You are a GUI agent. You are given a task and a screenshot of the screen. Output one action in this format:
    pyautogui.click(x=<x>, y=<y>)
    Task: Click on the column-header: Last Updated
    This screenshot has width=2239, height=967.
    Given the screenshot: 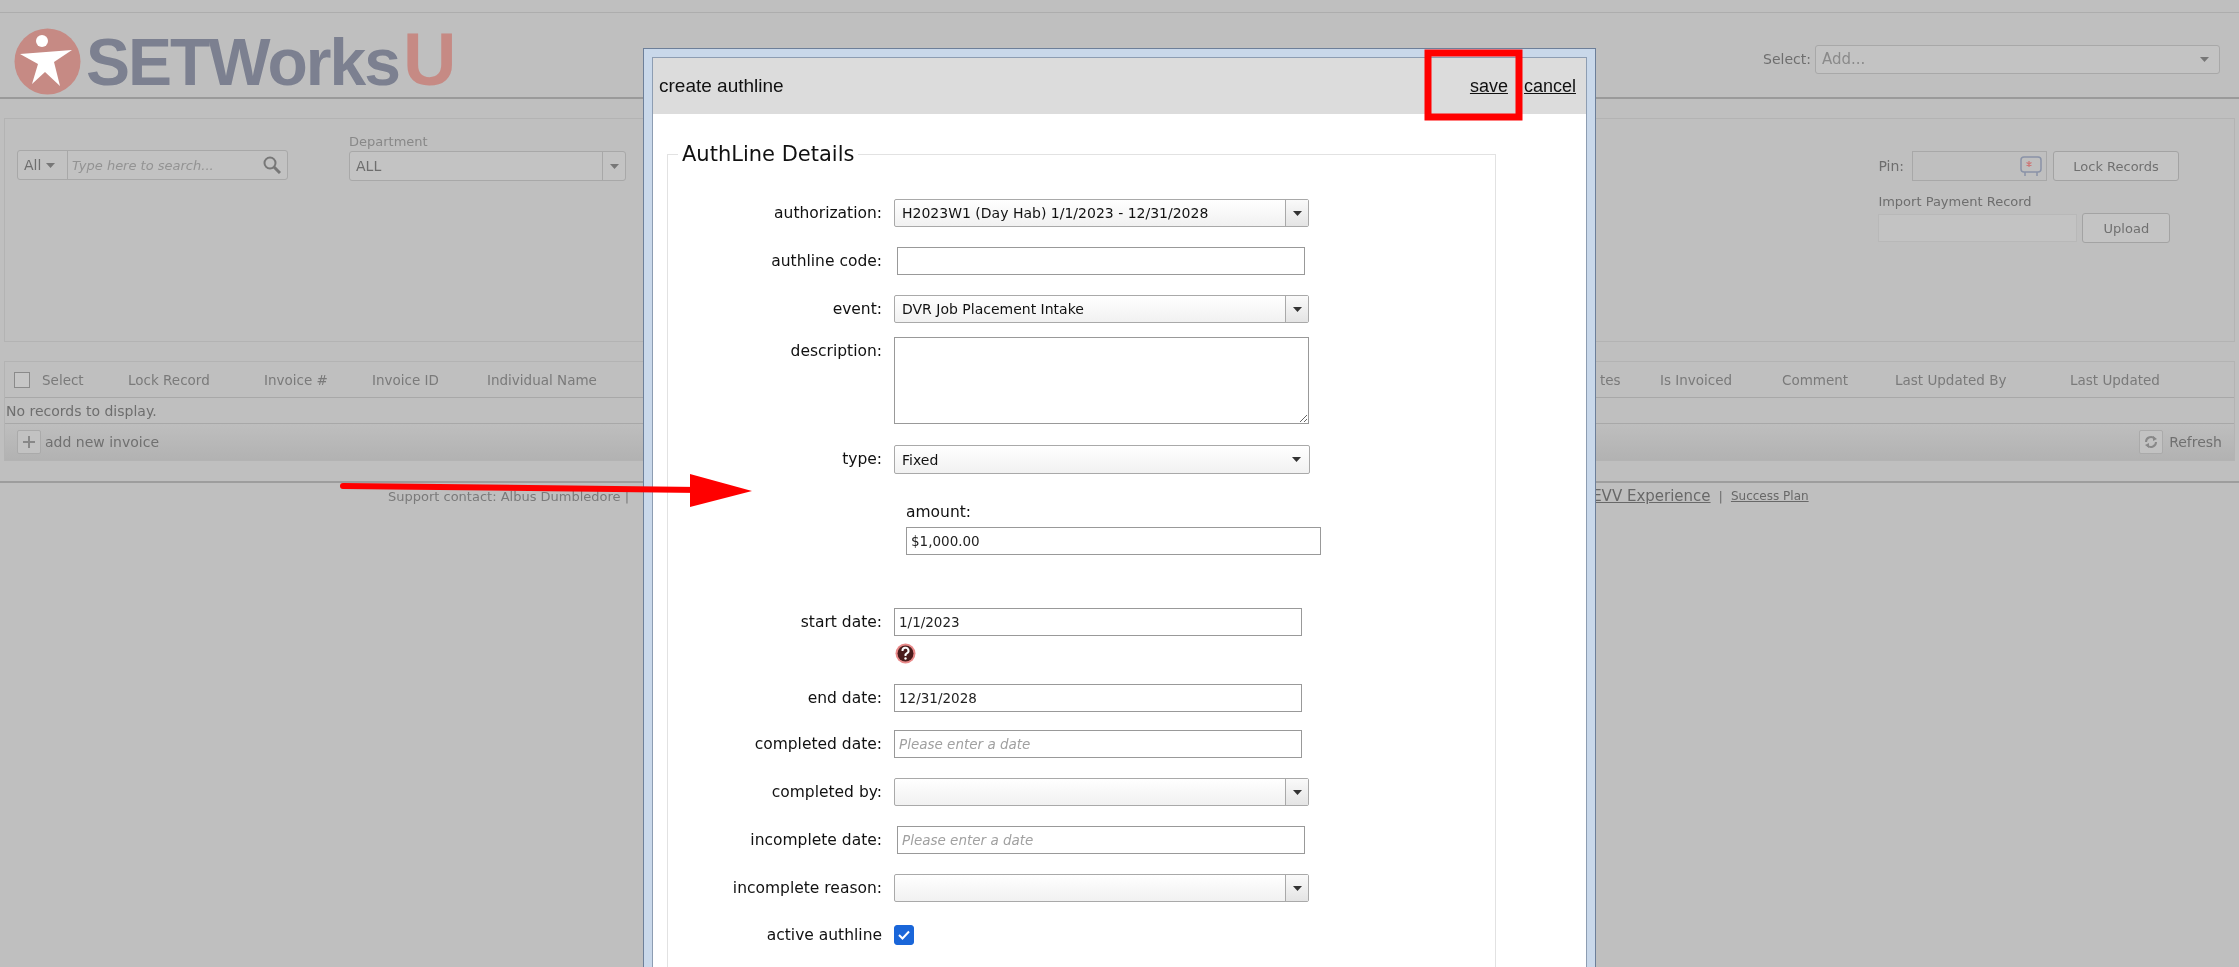 What is the action you would take?
    pyautogui.click(x=2115, y=379)
    